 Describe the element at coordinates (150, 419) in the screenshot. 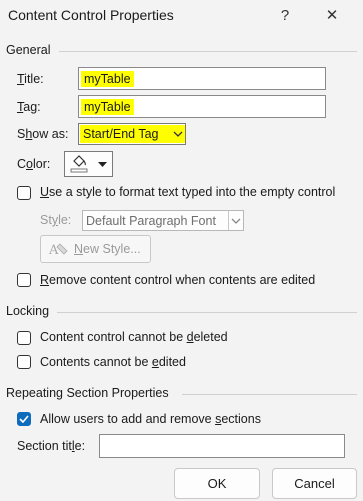

I see `allow-add-remove-label: Allow users to add and remove sections` at that location.